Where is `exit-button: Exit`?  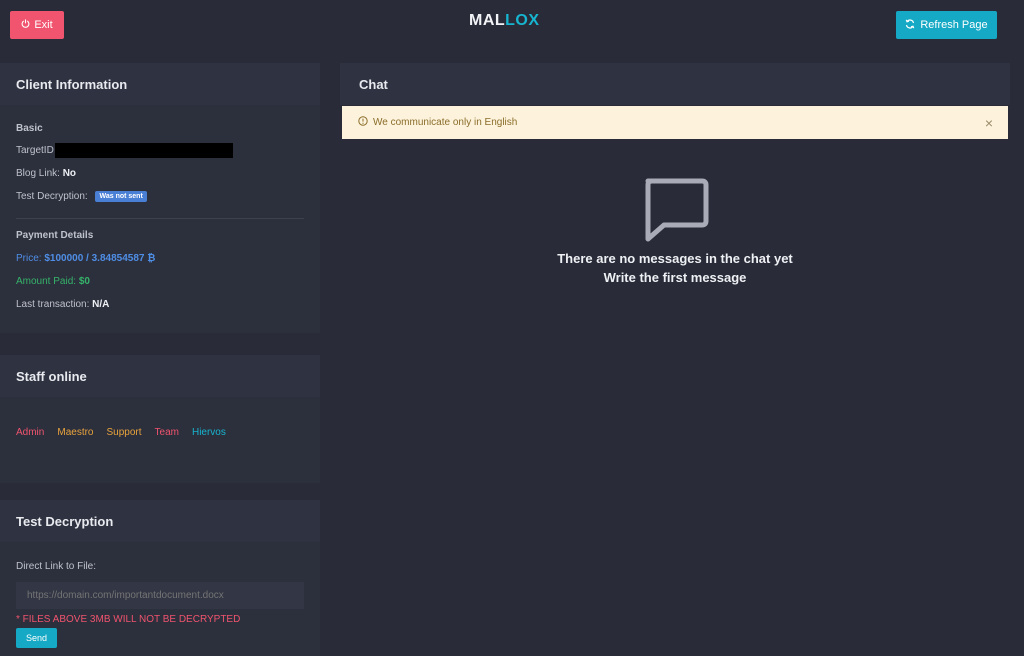 exit-button: Exit is located at coordinates (37, 25).